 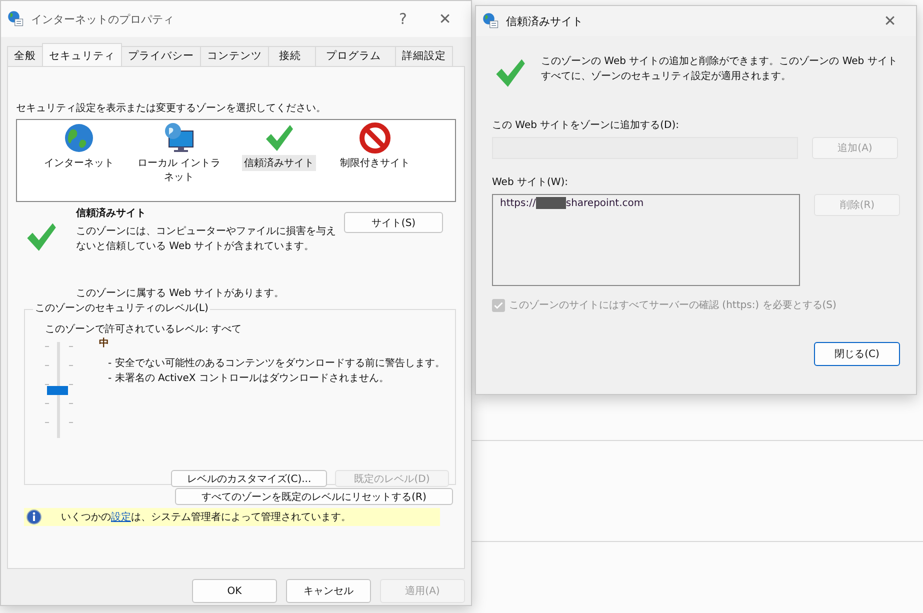 I want to click on info-icon, so click(x=34, y=517).